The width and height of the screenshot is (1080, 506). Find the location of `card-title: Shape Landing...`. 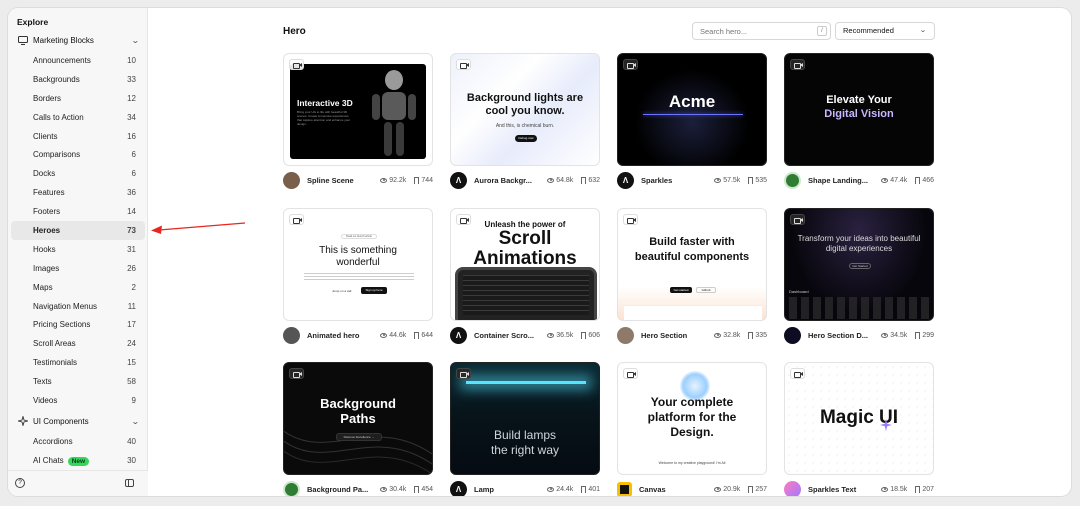

card-title: Shape Landing... is located at coordinates (842, 180).